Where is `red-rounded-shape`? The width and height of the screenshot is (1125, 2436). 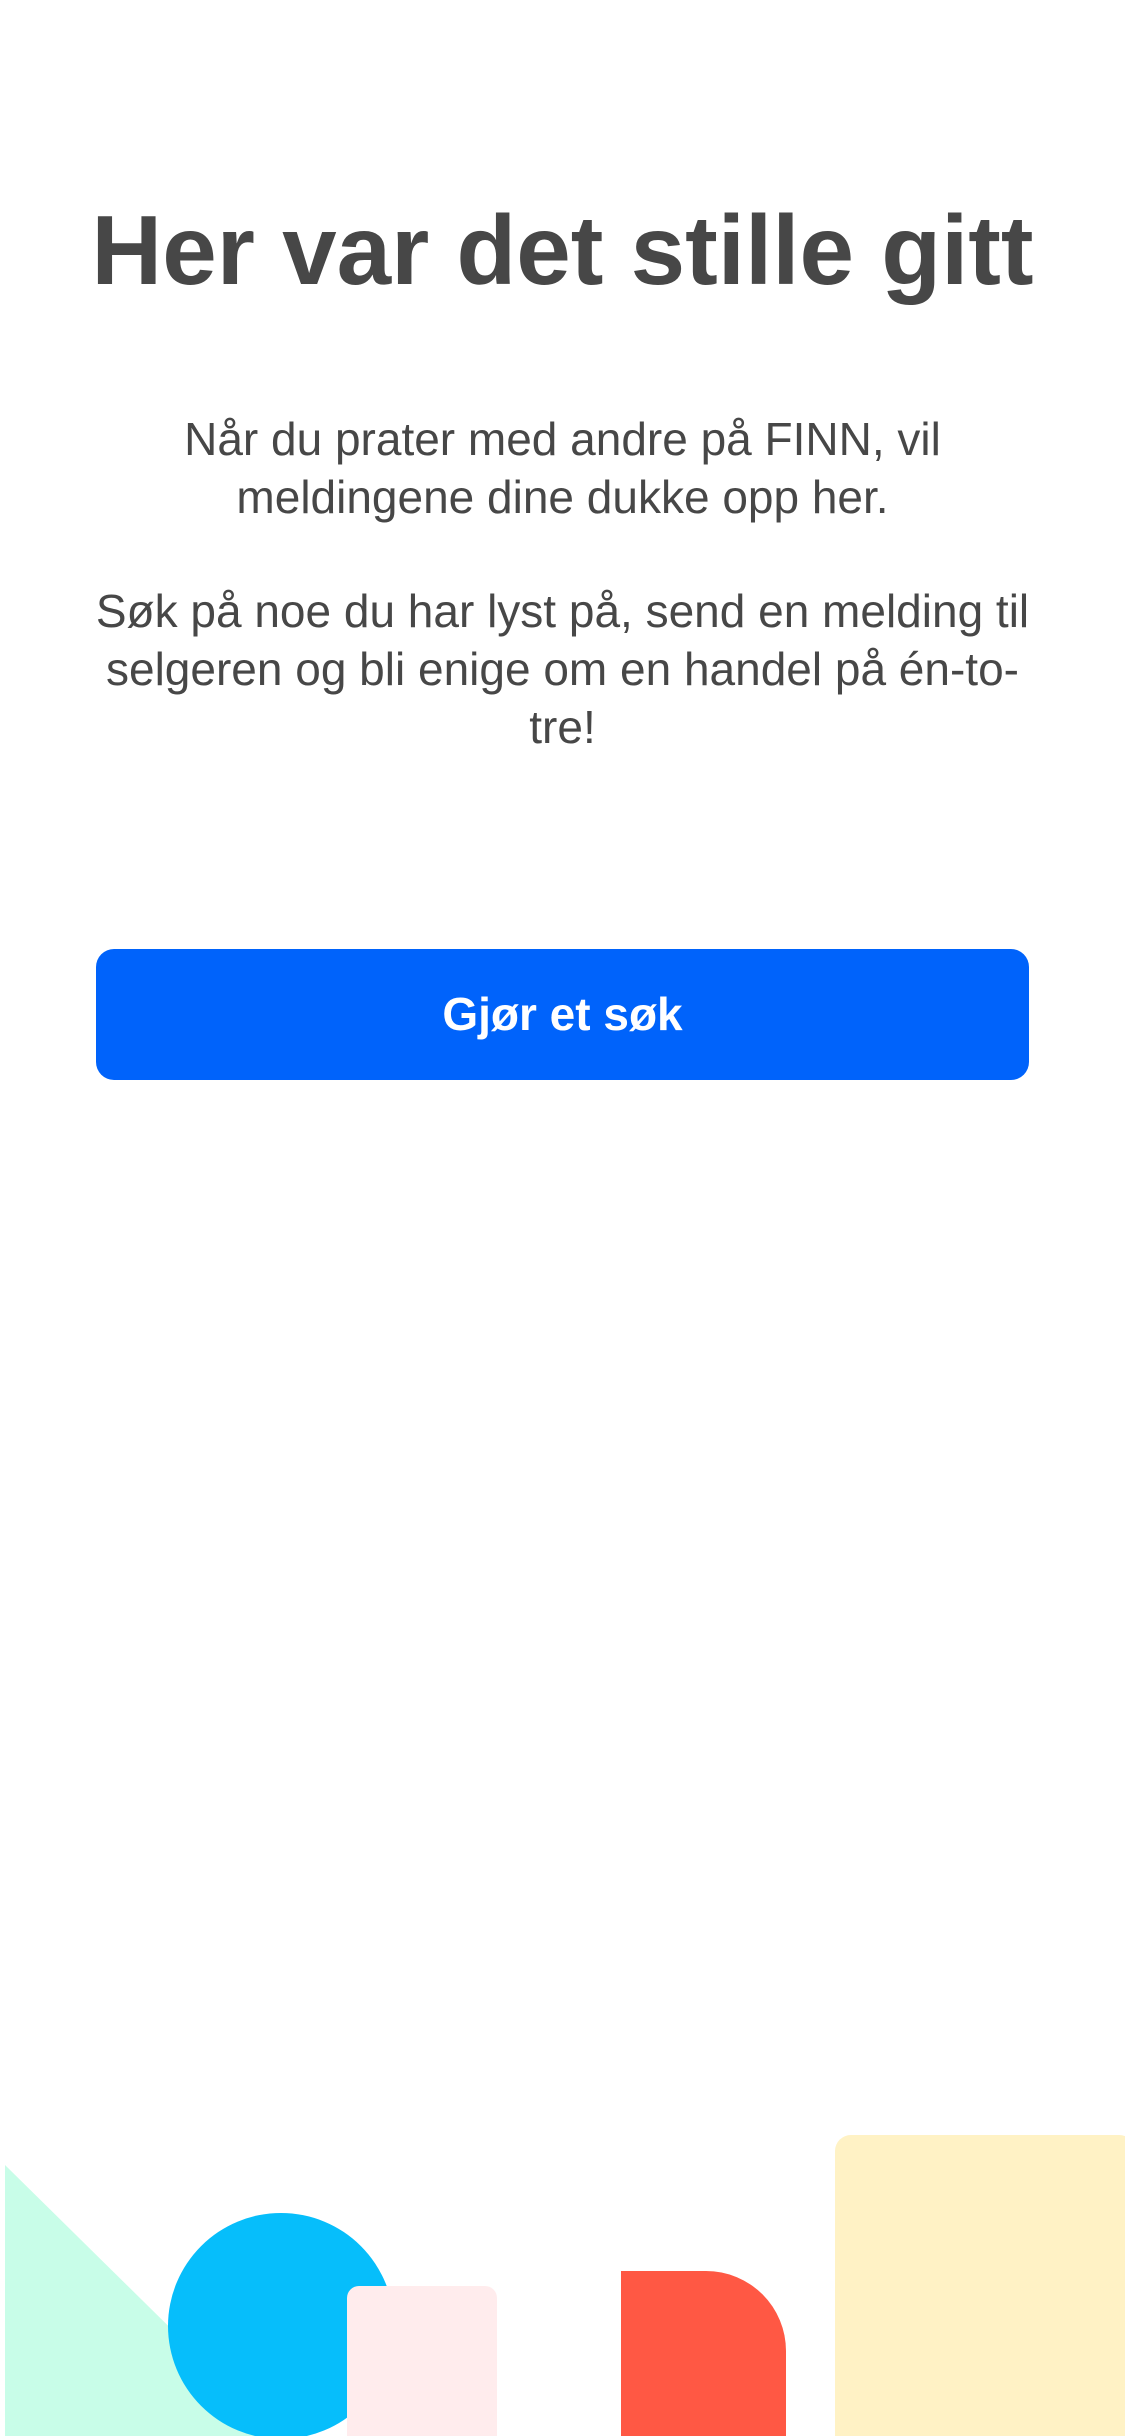
red-rounded-shape is located at coordinates (703, 2353).